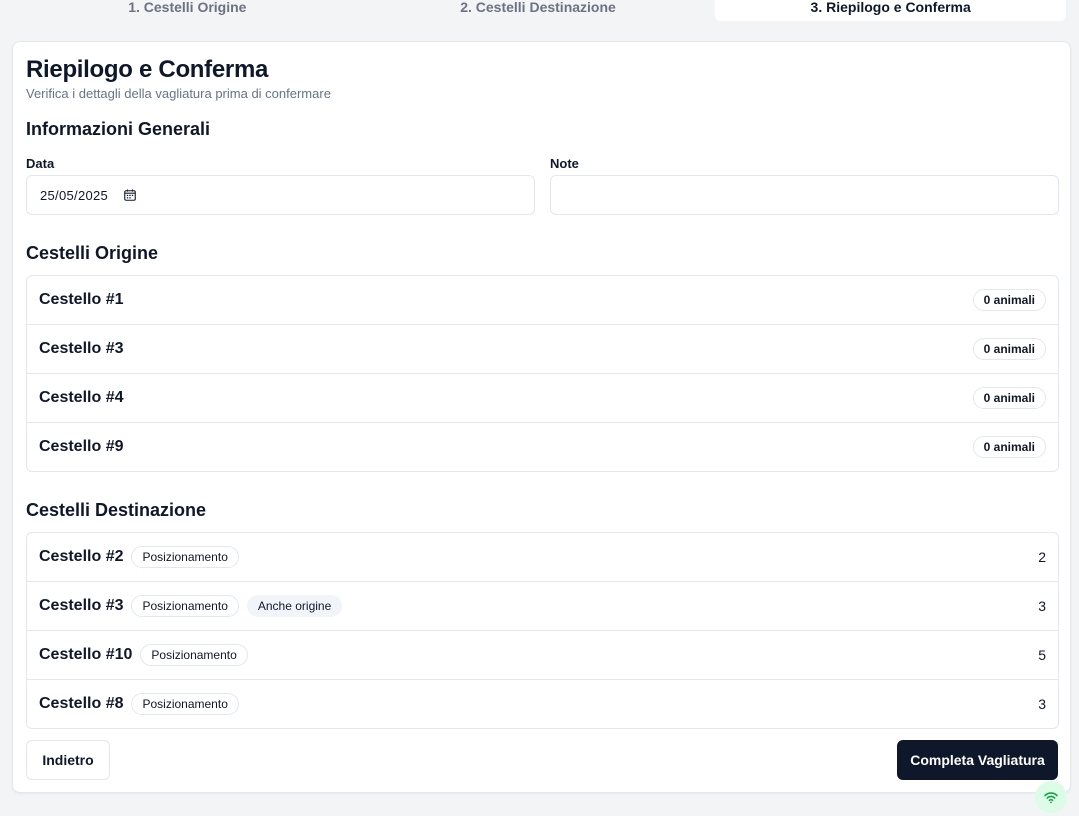 The height and width of the screenshot is (816, 1079). I want to click on destination-heading: Cestelli Destinazione, so click(116, 510).